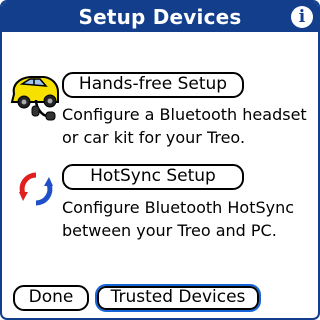 Image resolution: width=320 pixels, height=320 pixels. What do you see at coordinates (154, 137) in the screenshot?
I see `hands-free-description-line-2: or car kit for your Treo.` at bounding box center [154, 137].